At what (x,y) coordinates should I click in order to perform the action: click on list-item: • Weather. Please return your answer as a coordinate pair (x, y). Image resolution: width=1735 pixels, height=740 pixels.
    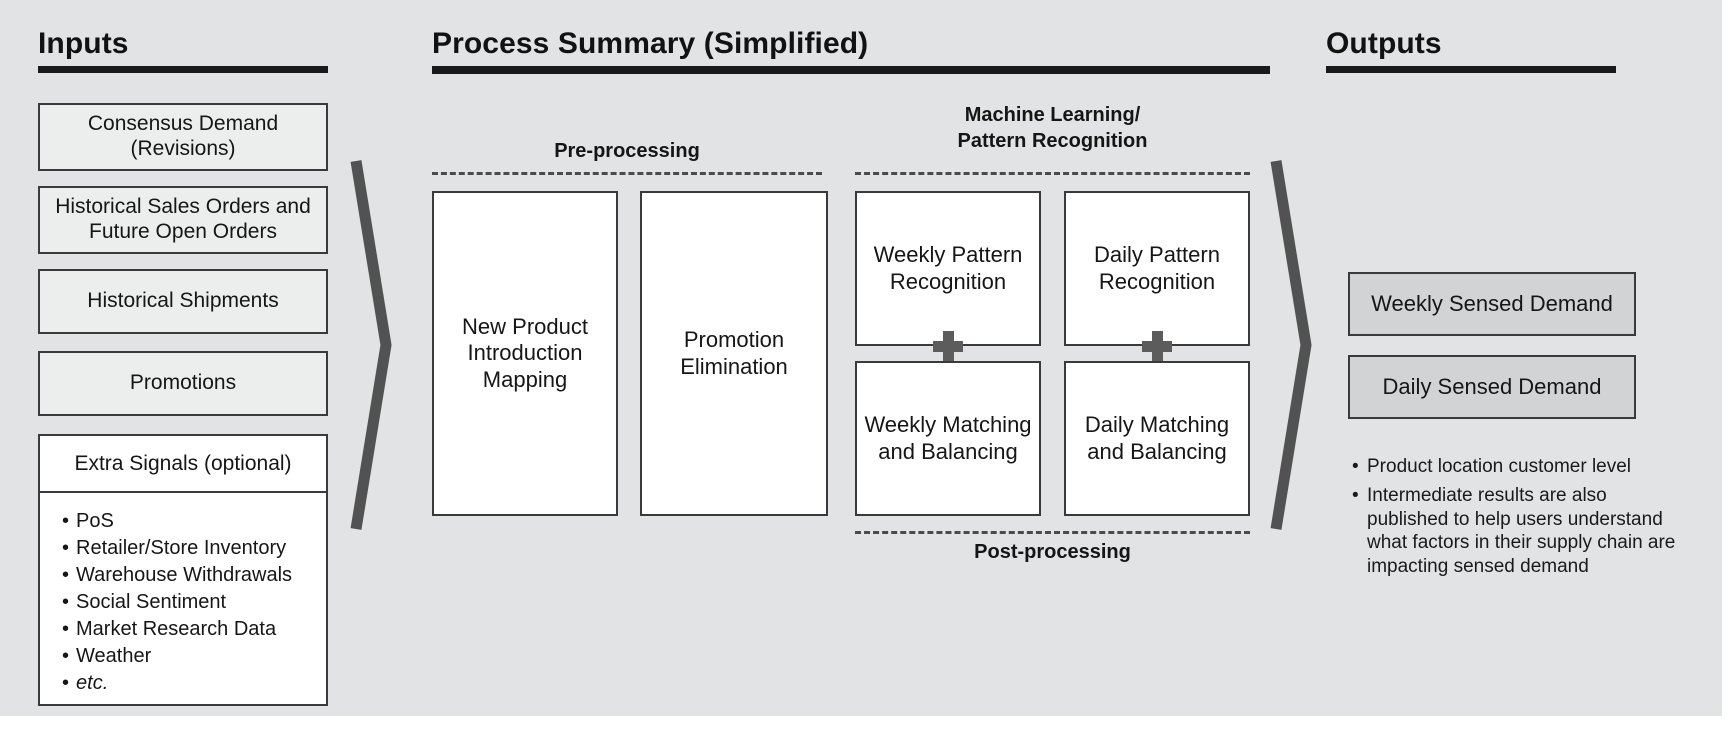
    Looking at the image, I should click on (194, 655).